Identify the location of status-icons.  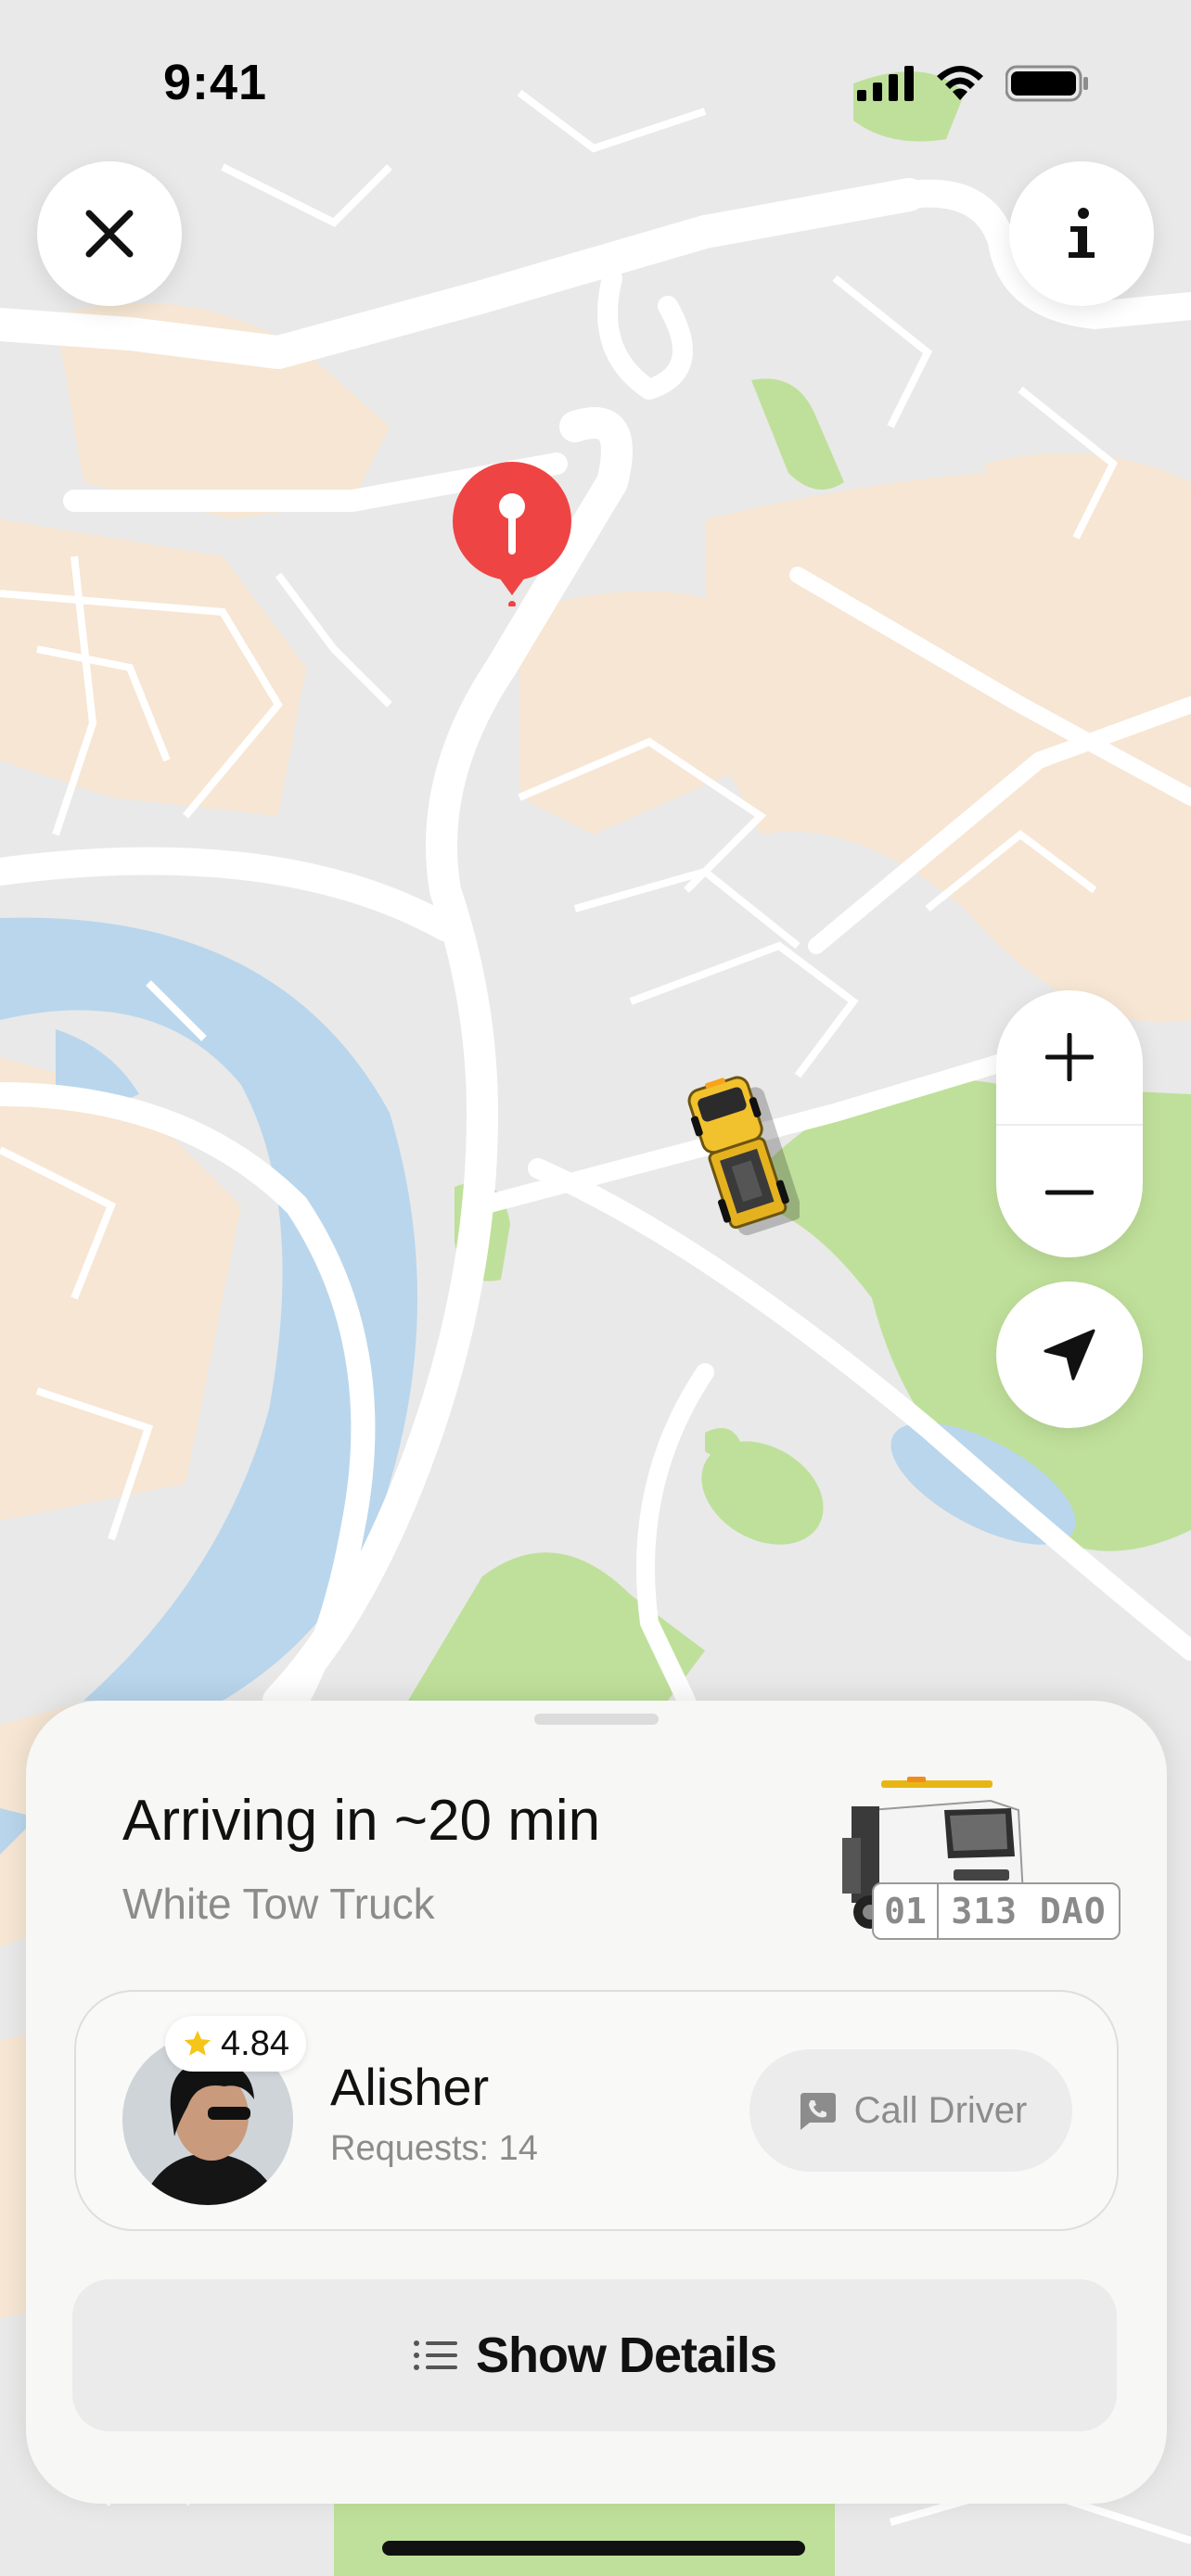
(973, 84).